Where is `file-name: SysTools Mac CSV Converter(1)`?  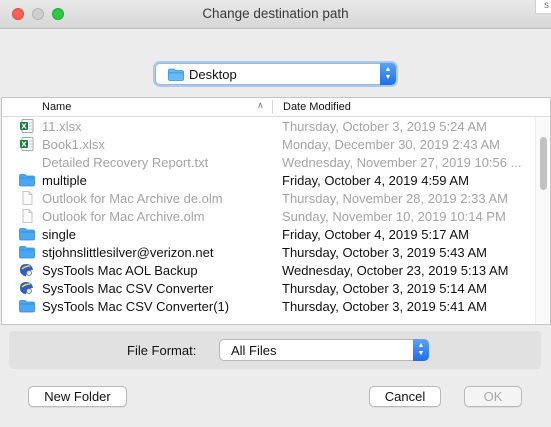 file-name: SysTools Mac CSV Converter(1) is located at coordinates (136, 306).